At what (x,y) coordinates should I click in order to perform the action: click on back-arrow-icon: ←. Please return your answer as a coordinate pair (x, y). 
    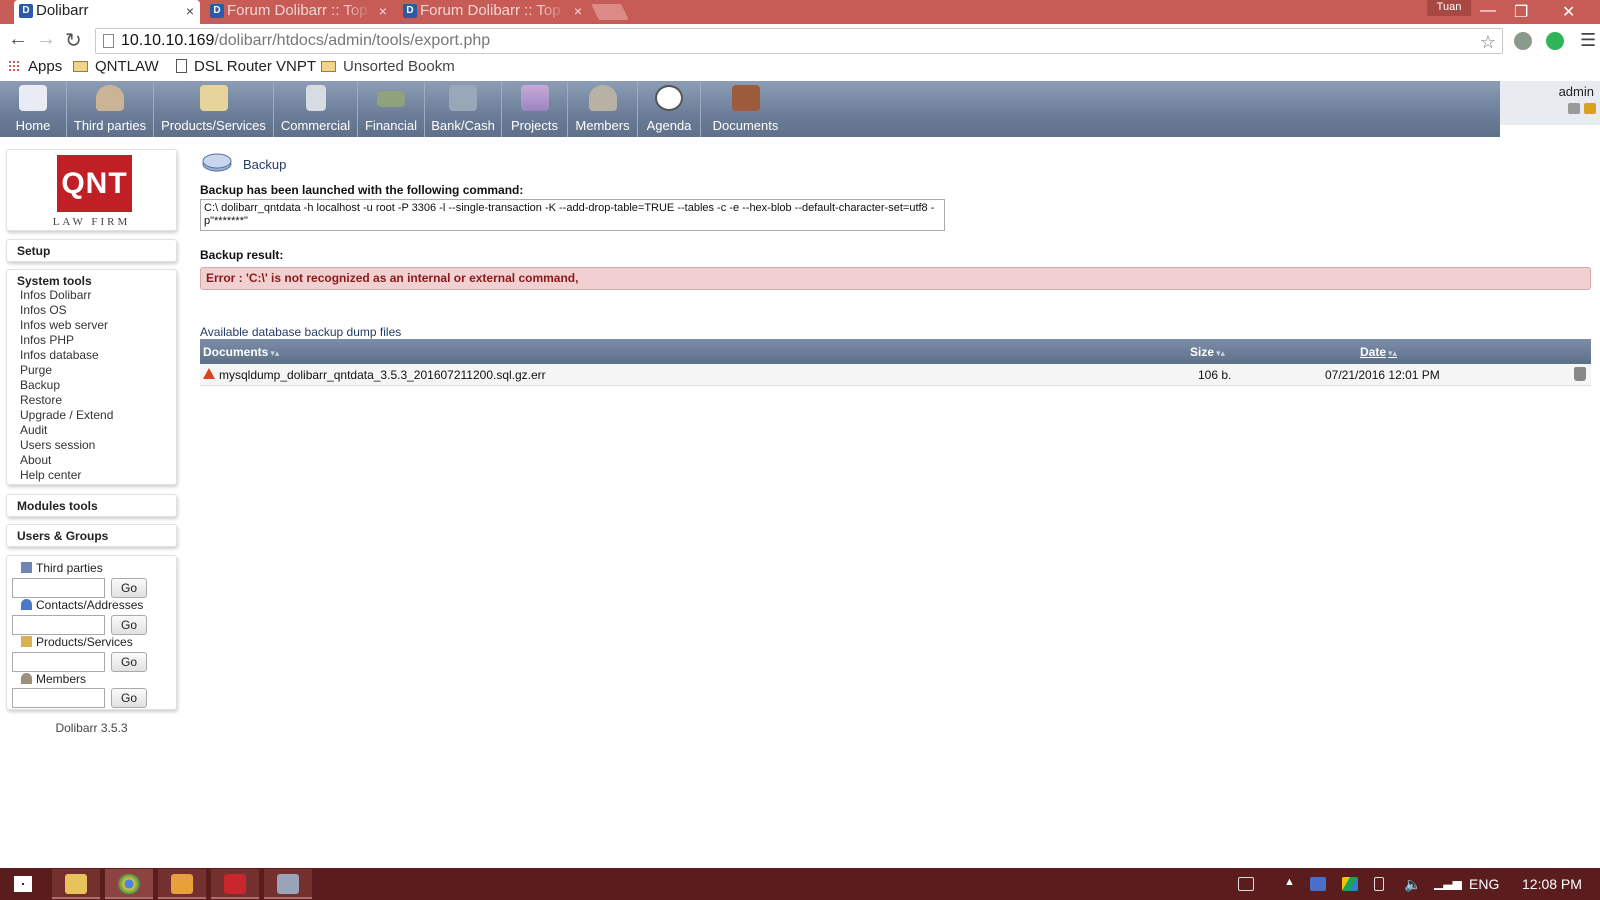
    Looking at the image, I should click on (18, 39).